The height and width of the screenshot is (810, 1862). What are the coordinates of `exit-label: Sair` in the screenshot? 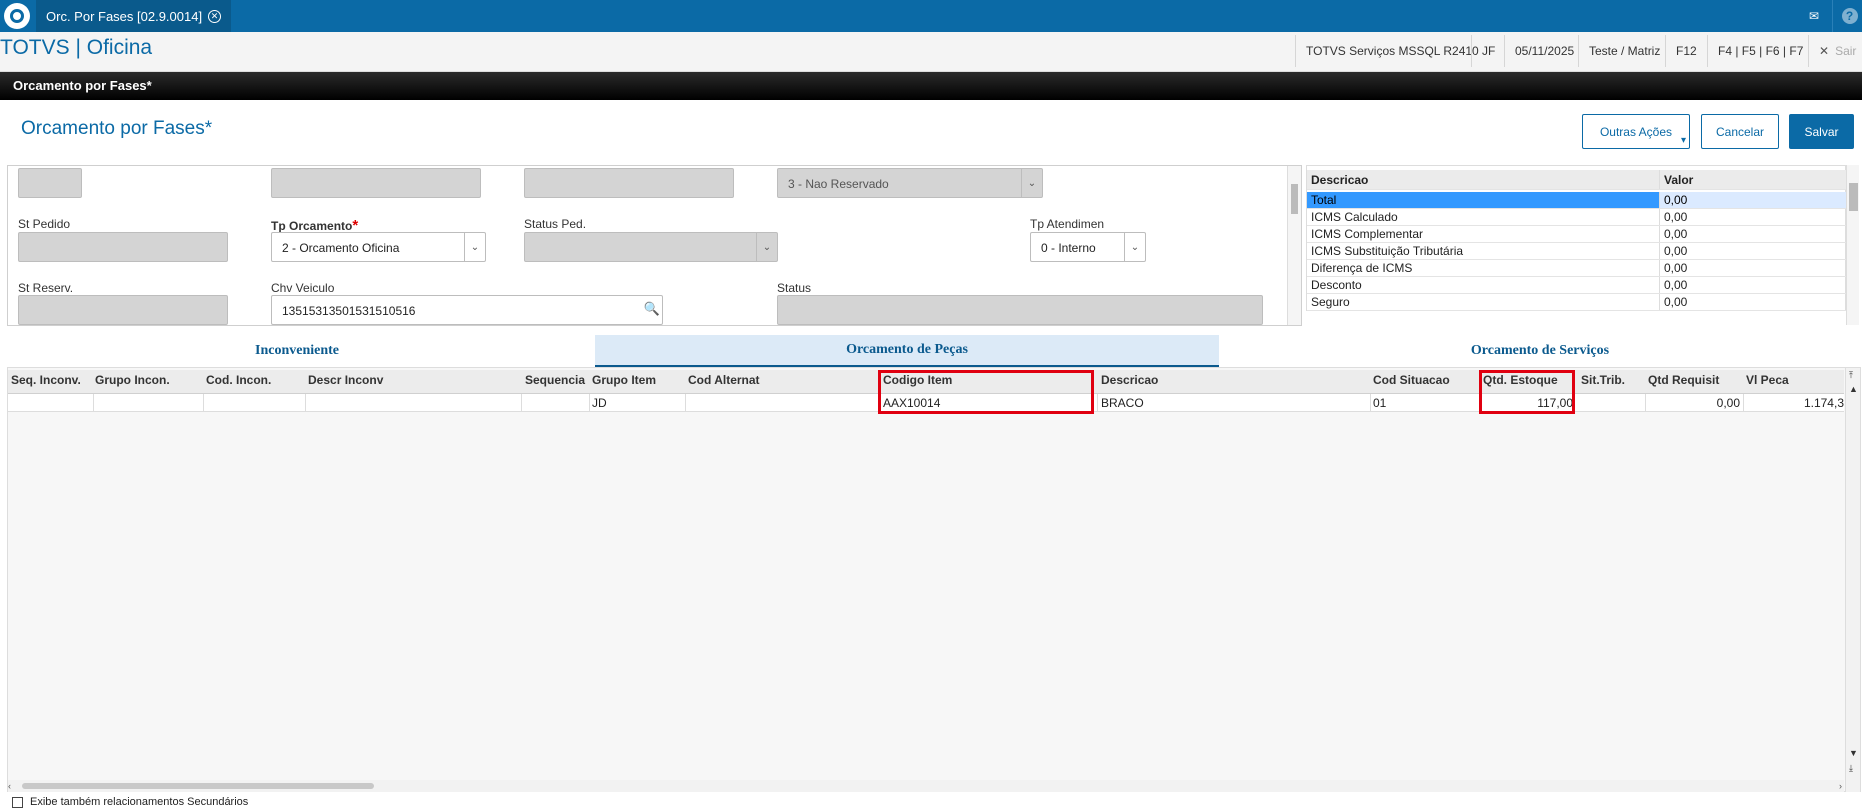 It's located at (1846, 51).